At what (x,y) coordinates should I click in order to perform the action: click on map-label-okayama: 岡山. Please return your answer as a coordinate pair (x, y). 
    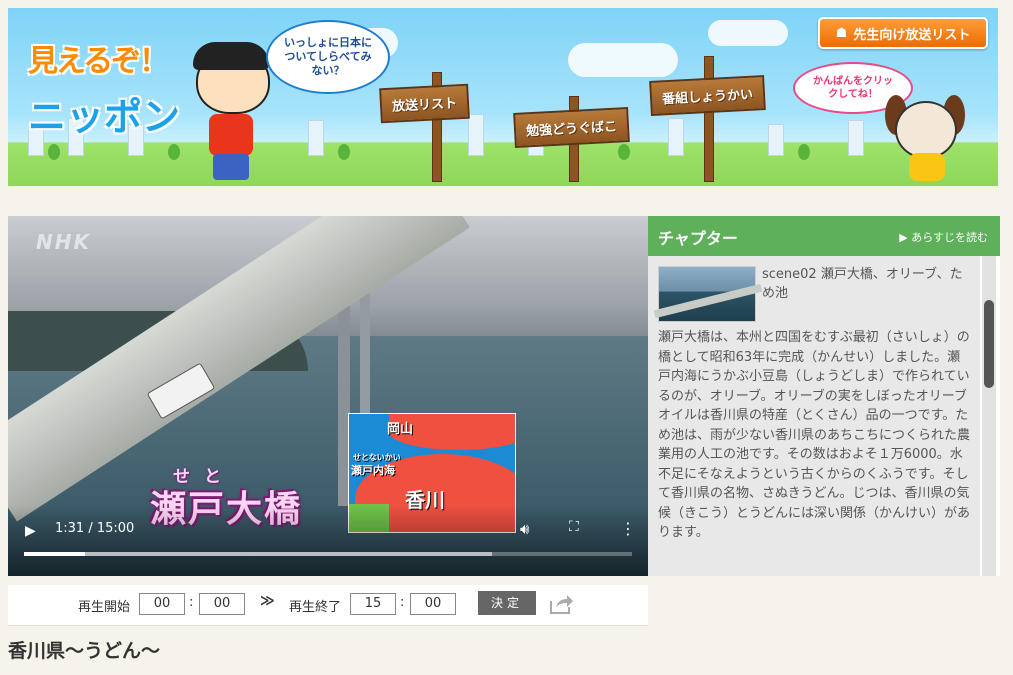
    Looking at the image, I should click on (400, 429).